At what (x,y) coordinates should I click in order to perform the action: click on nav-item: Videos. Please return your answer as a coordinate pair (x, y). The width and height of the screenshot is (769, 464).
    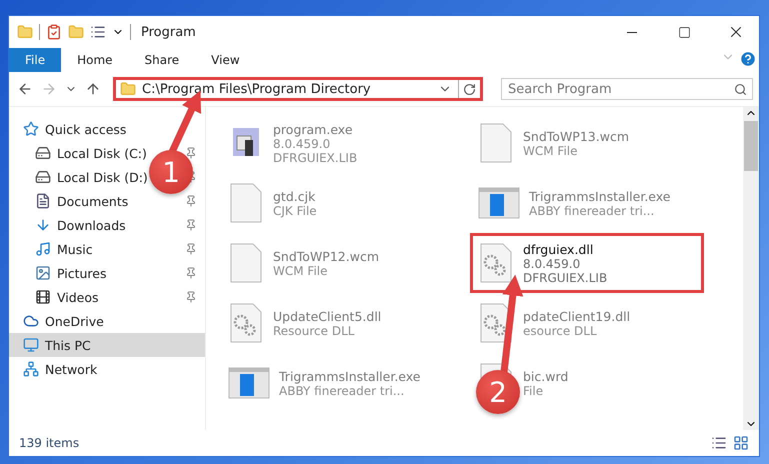
    Looking at the image, I should click on (78, 297).